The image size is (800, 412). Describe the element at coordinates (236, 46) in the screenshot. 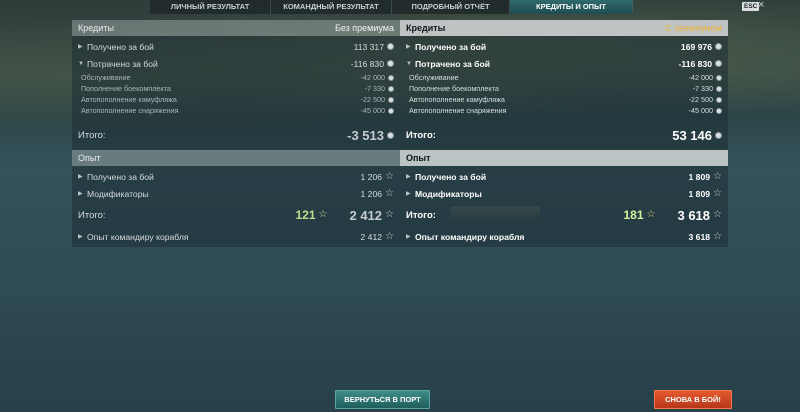

I see `earned-row: ▶ Получено за бой 113 317` at that location.